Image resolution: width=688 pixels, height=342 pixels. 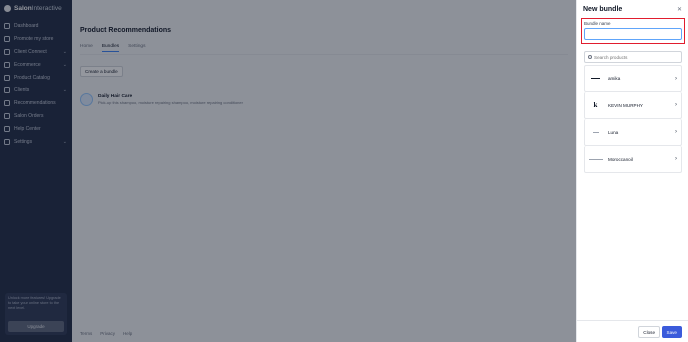 What do you see at coordinates (633, 78) in the screenshot?
I see `brand-list-item: amika ›` at bounding box center [633, 78].